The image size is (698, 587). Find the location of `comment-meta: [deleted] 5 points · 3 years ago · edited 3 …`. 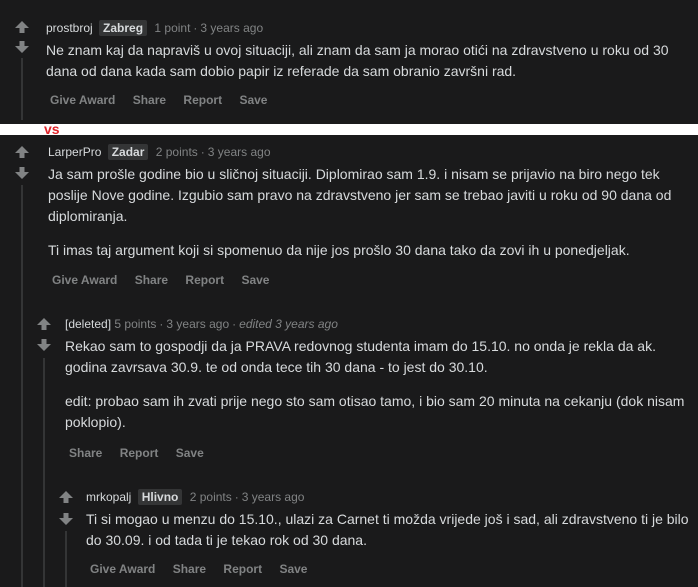

comment-meta: [deleted] 5 points · 3 years ago · edited 3 … is located at coordinates (201, 324).